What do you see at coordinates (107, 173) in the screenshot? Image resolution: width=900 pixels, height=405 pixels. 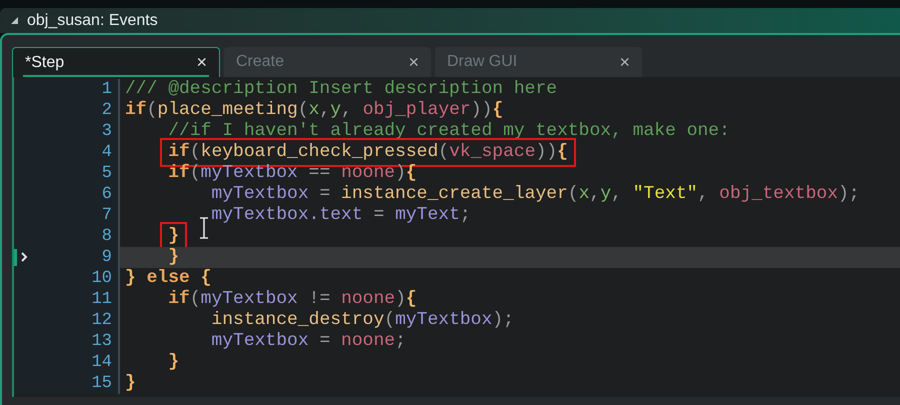 I see `line-number: 5` at bounding box center [107, 173].